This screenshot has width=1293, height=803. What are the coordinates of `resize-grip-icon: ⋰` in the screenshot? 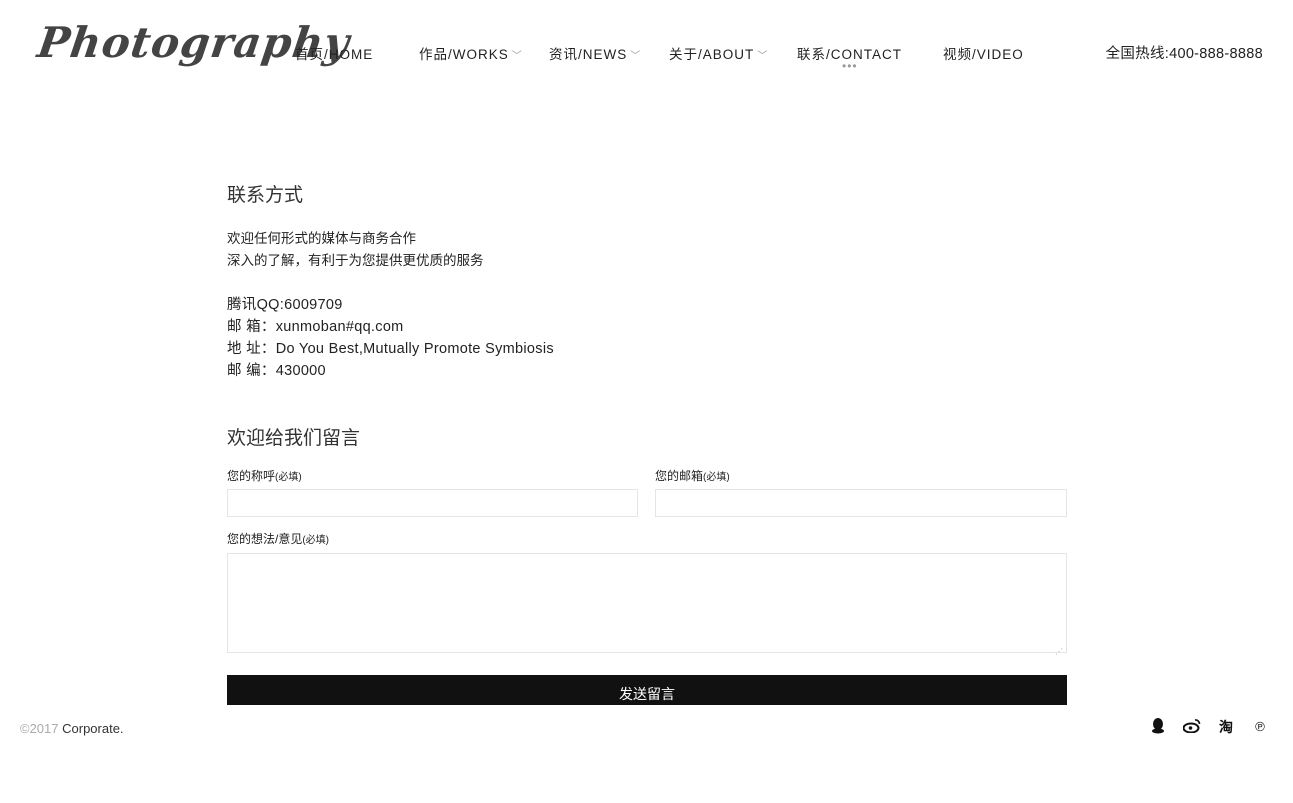 It's located at (1059, 652).